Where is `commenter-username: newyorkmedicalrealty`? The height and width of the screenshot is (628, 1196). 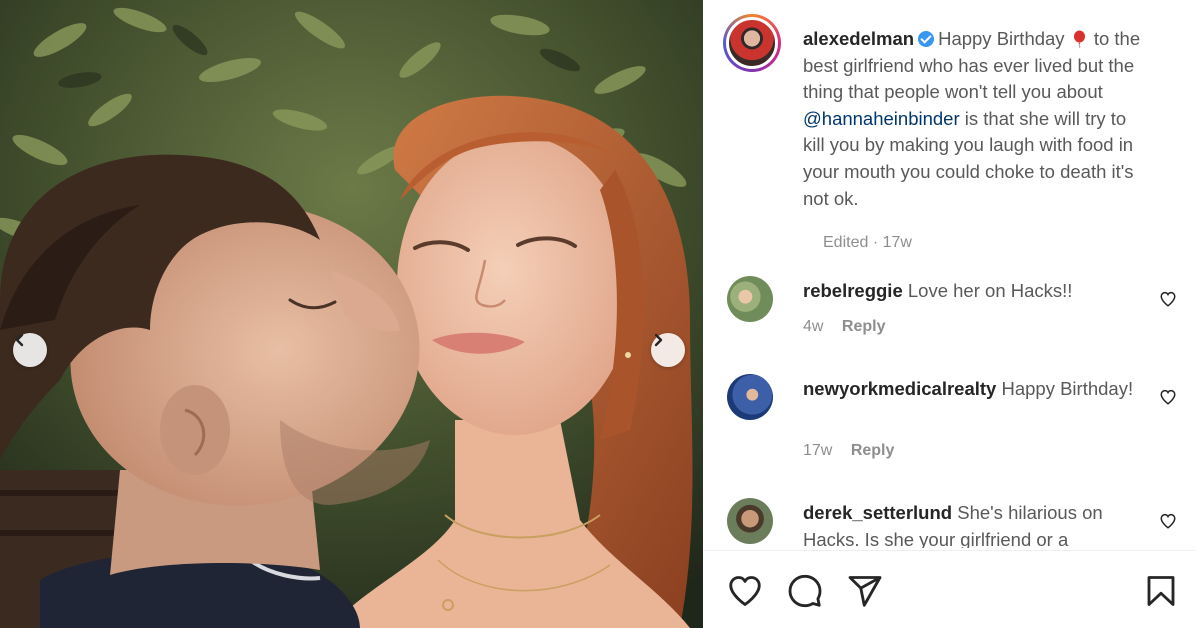
commenter-username: newyorkmedicalrealty is located at coordinates (899, 388).